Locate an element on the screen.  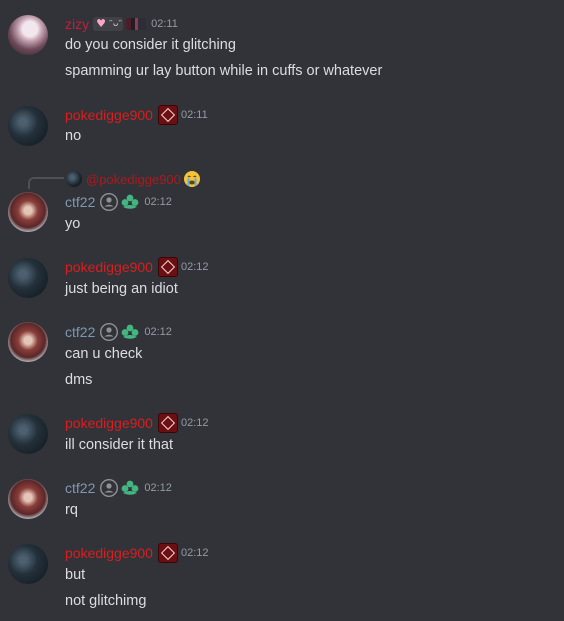
reply-avatar is located at coordinates (74, 179).